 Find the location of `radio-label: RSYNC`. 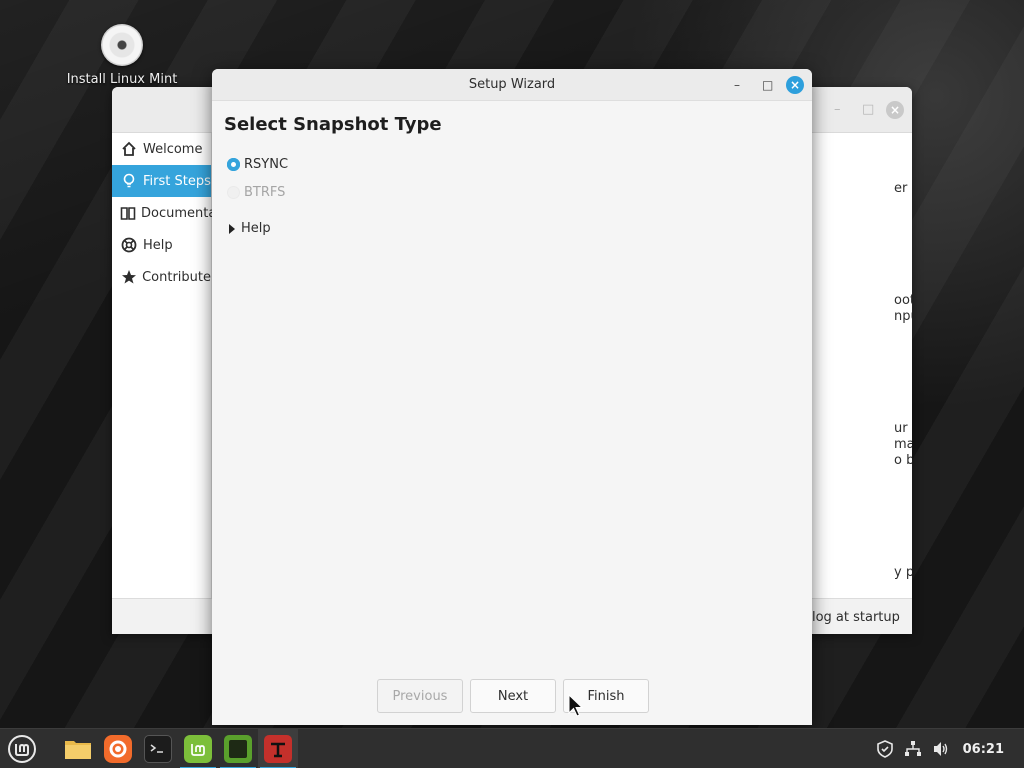

radio-label: RSYNC is located at coordinates (266, 164).